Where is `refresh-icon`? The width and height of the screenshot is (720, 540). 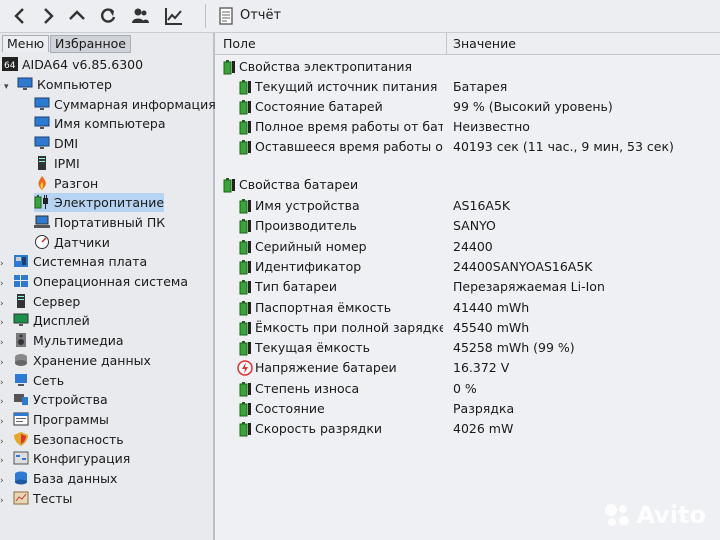
refresh-icon is located at coordinates (108, 16).